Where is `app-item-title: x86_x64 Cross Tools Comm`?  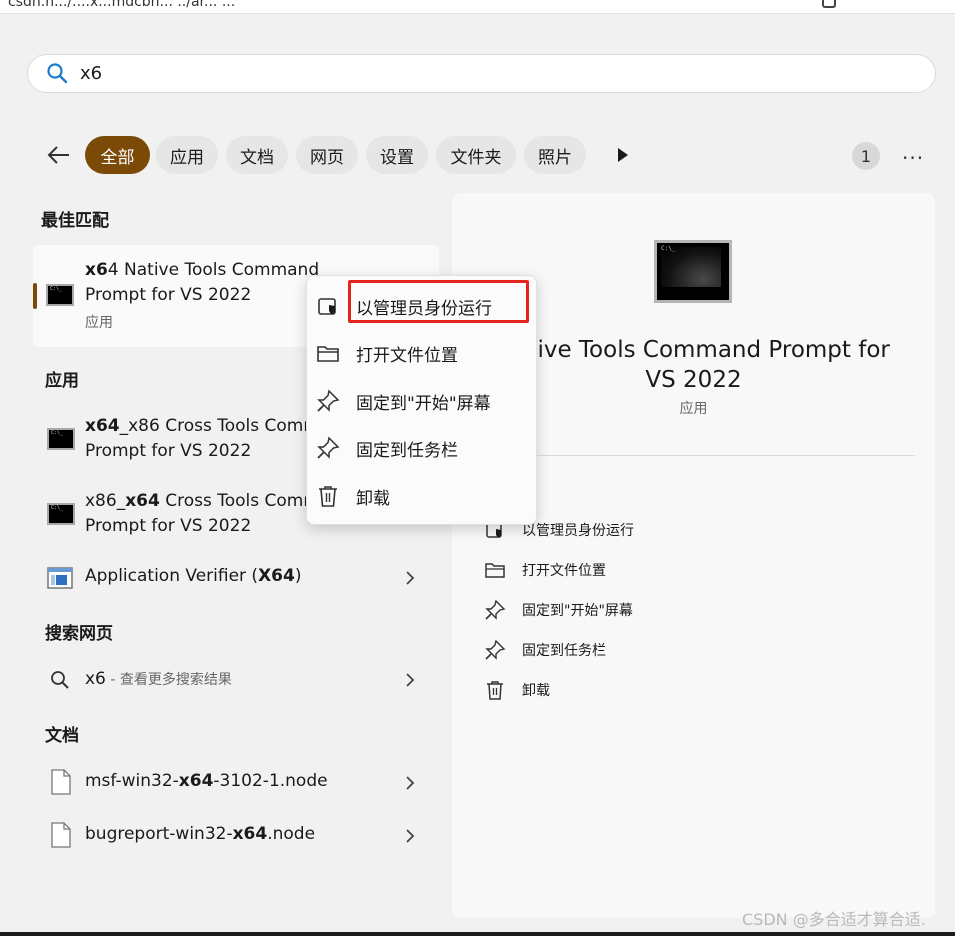
app-item-title: x86_x64 Cross Tools Comm is located at coordinates (202, 501).